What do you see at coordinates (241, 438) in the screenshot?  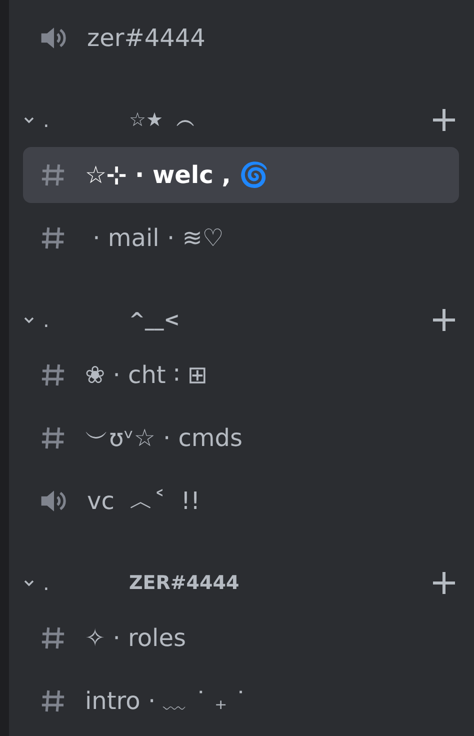 I see `channel-item: ︶ʊᵛ☆ · cmds` at bounding box center [241, 438].